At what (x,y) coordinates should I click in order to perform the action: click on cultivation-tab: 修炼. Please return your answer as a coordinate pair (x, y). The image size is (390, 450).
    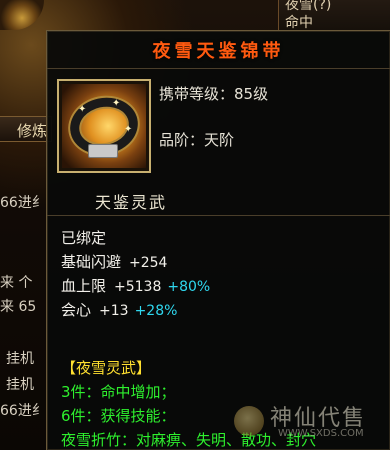
    Looking at the image, I should click on (26, 129).